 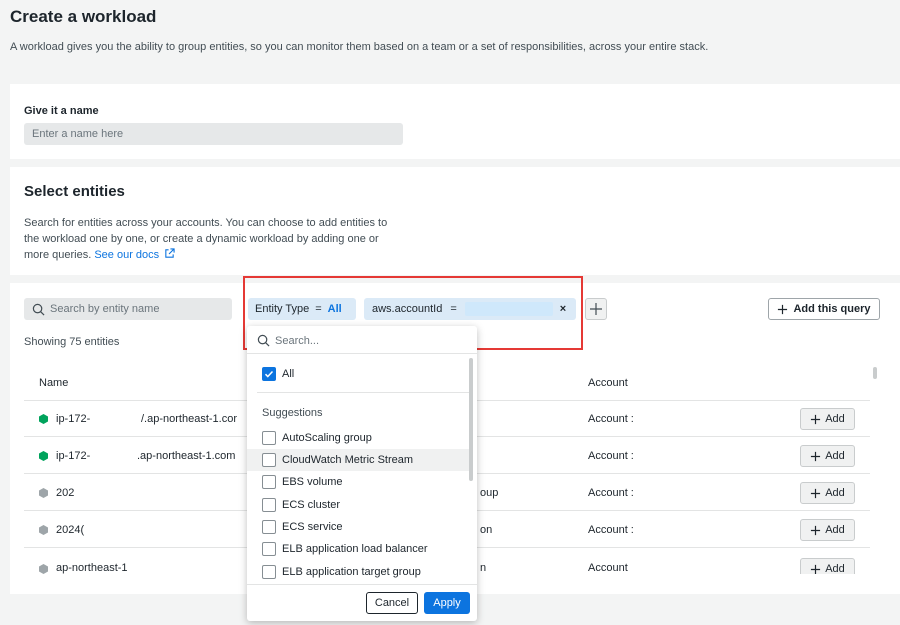 I want to click on see-docs-label: See our docs, so click(x=127, y=255).